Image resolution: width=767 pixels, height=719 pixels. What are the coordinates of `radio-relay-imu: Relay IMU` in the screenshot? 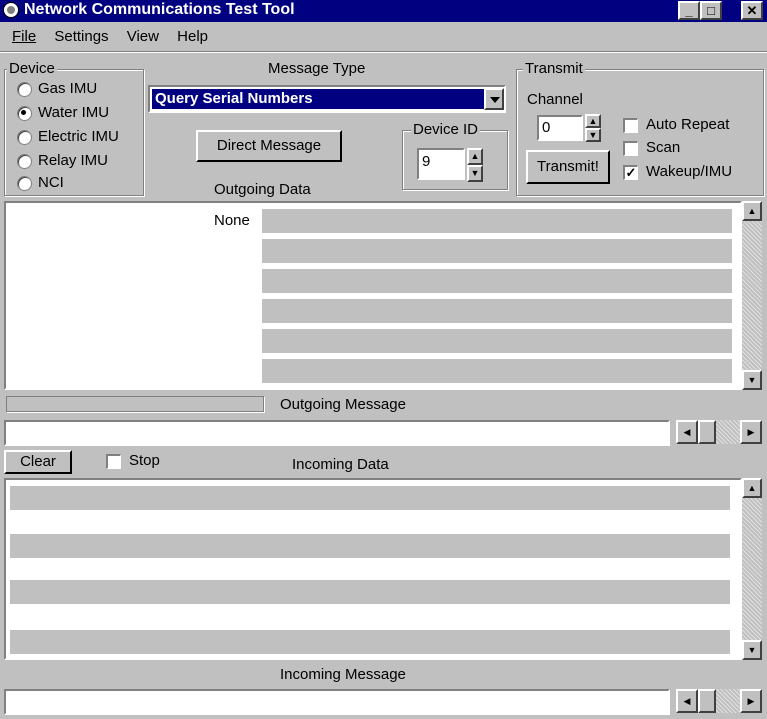 It's located at (62, 160).